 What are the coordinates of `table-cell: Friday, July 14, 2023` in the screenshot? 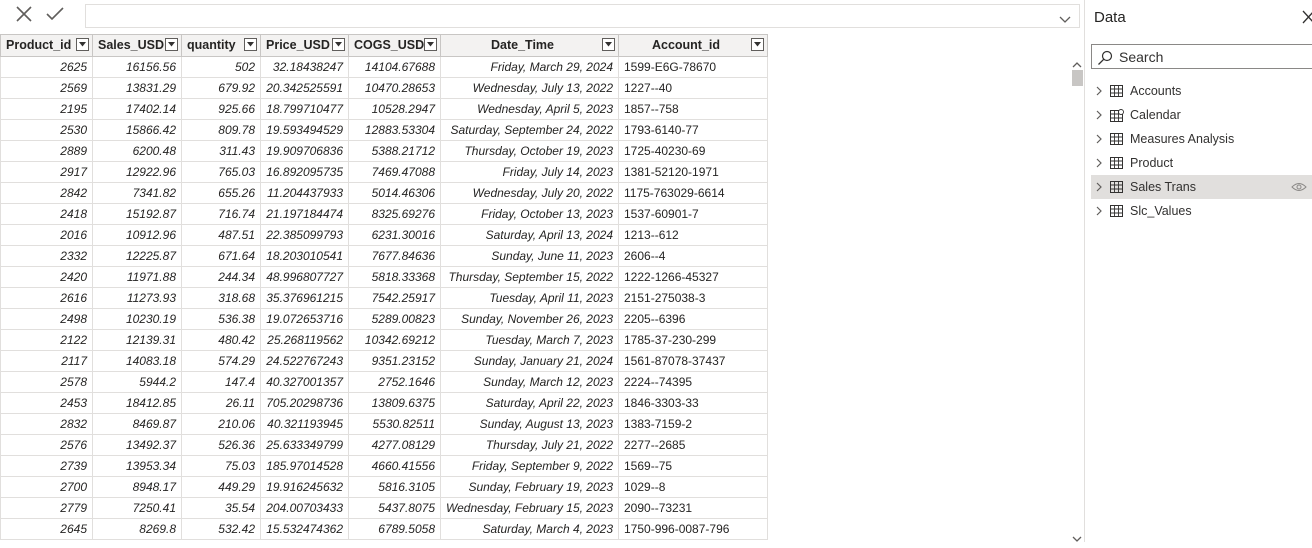 It's located at (529, 172).